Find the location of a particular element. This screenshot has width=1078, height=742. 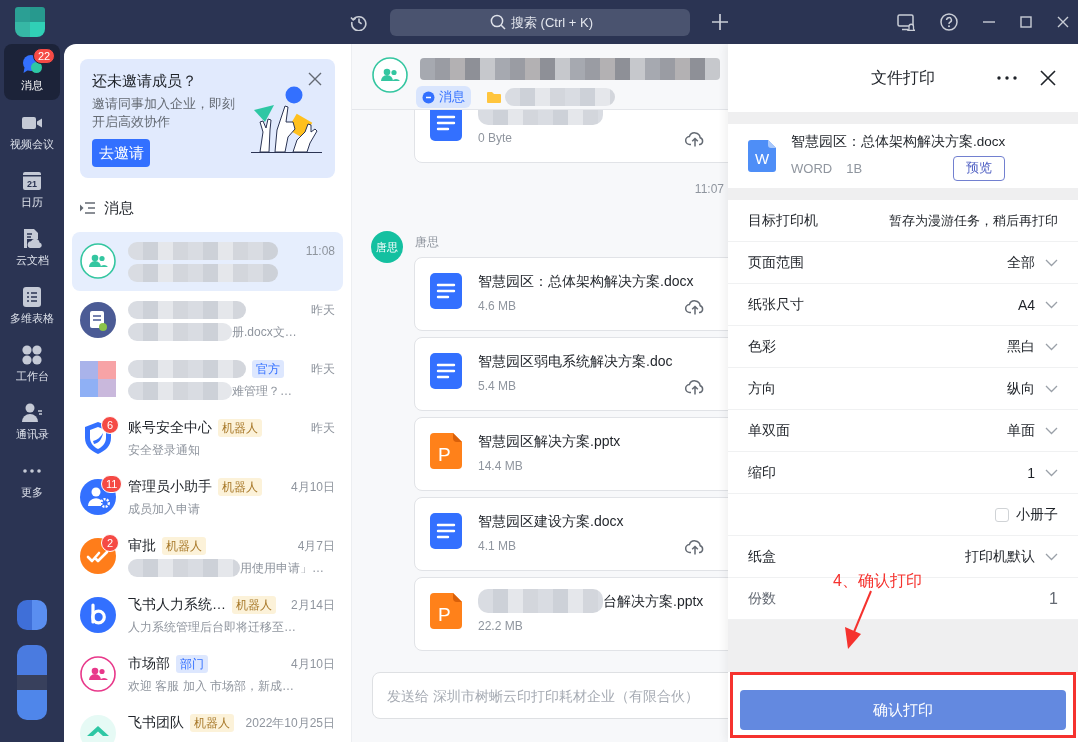

chat-time: 2022年10月25日 is located at coordinates (289, 723).